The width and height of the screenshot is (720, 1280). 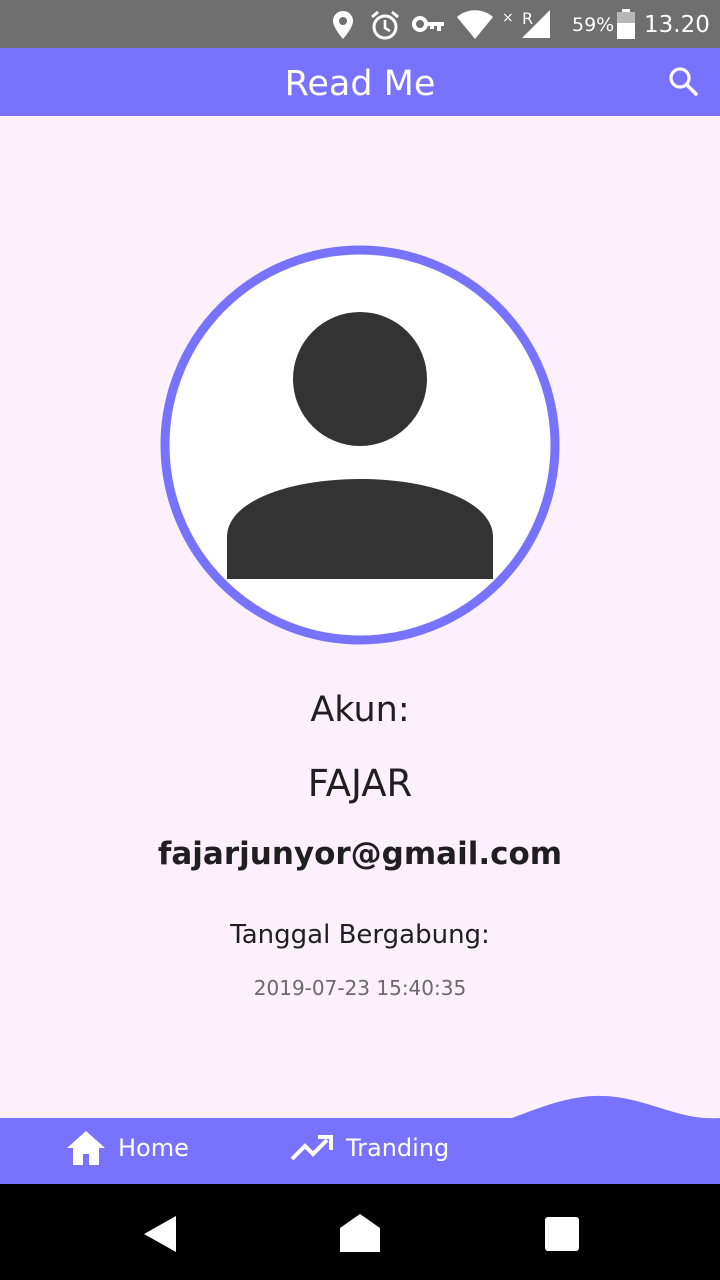 What do you see at coordinates (593, 25) in the screenshot?
I see `battery-percent: 59%` at bounding box center [593, 25].